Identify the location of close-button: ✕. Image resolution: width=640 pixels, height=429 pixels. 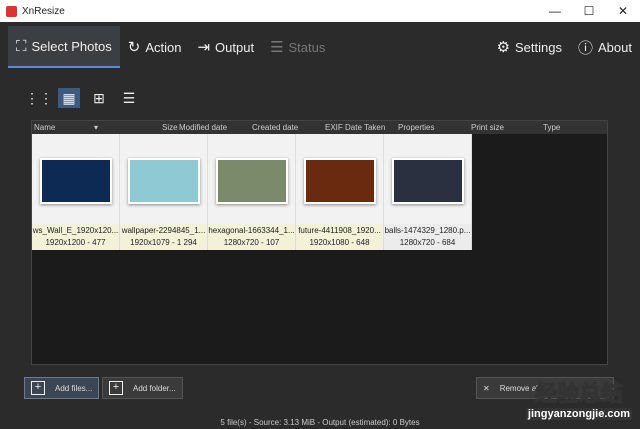
(623, 11).